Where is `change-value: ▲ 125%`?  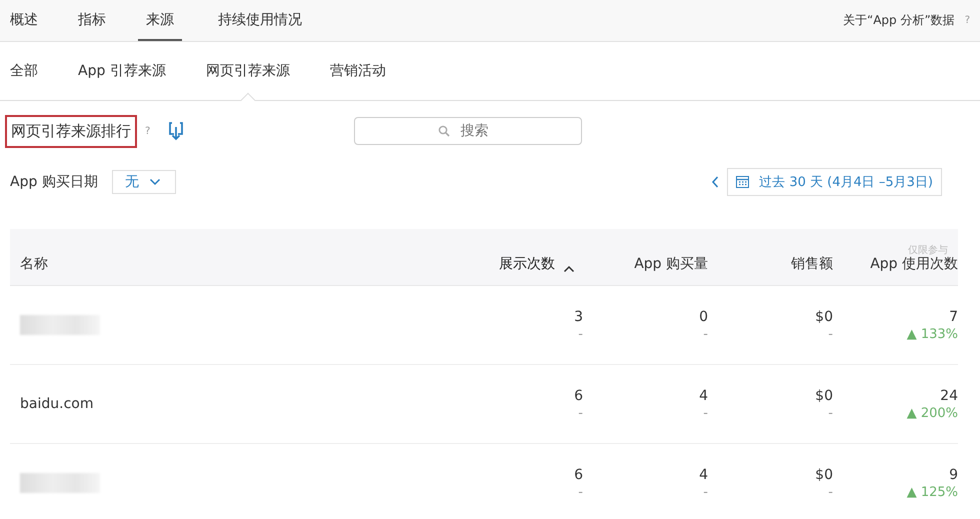 change-value: ▲ 125% is located at coordinates (932, 493).